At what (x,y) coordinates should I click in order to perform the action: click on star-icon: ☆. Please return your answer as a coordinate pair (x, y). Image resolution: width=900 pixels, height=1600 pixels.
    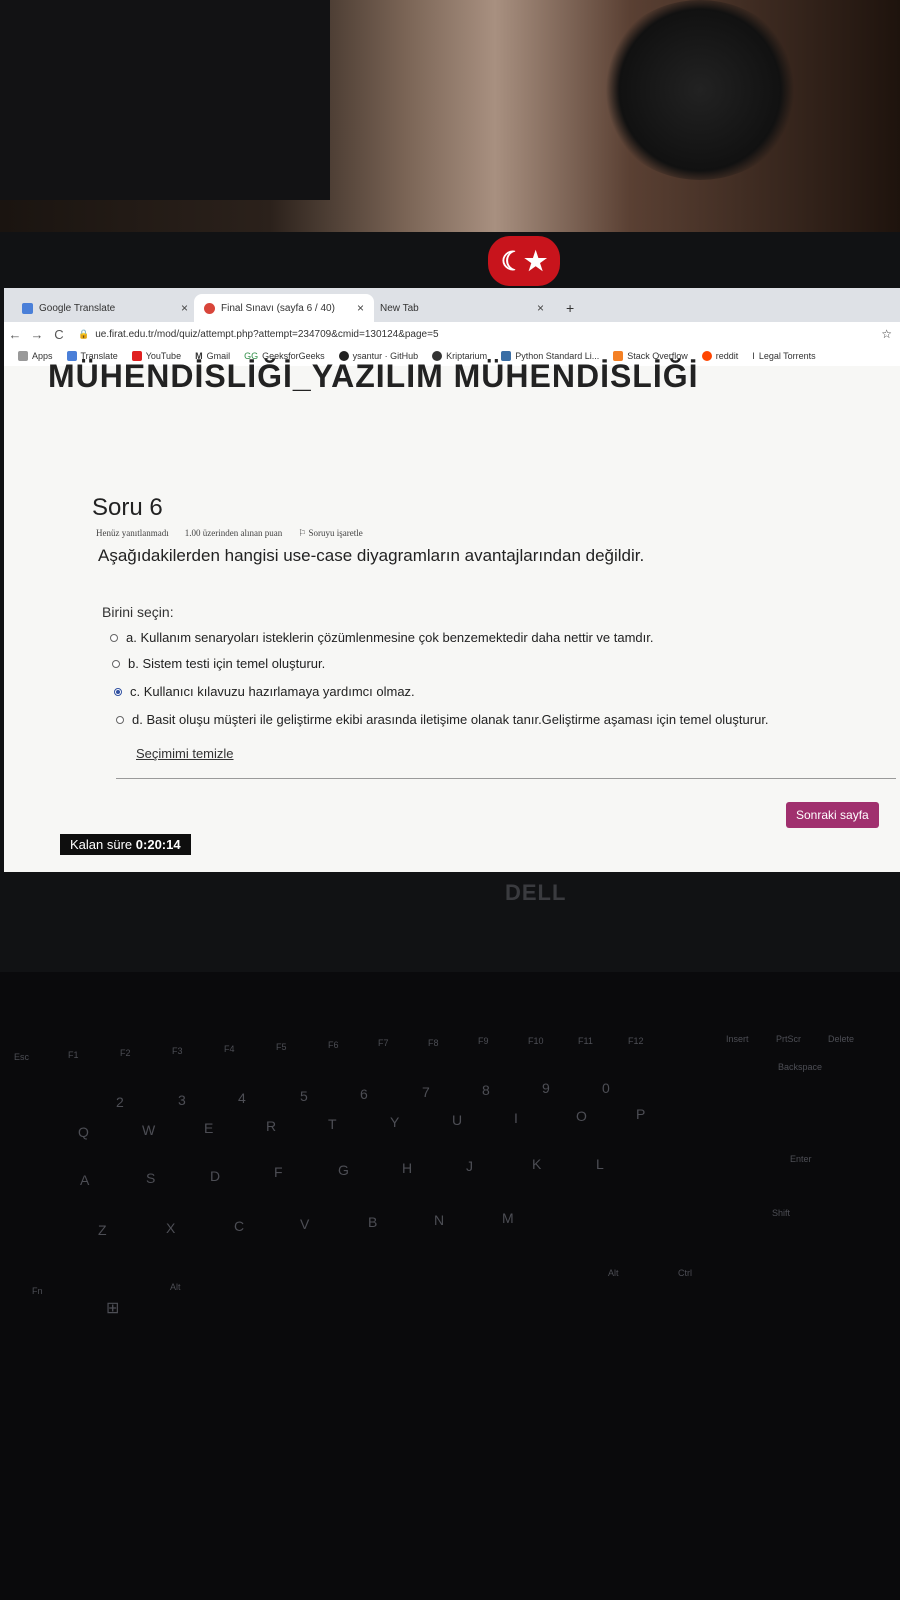
    Looking at the image, I should click on (886, 334).